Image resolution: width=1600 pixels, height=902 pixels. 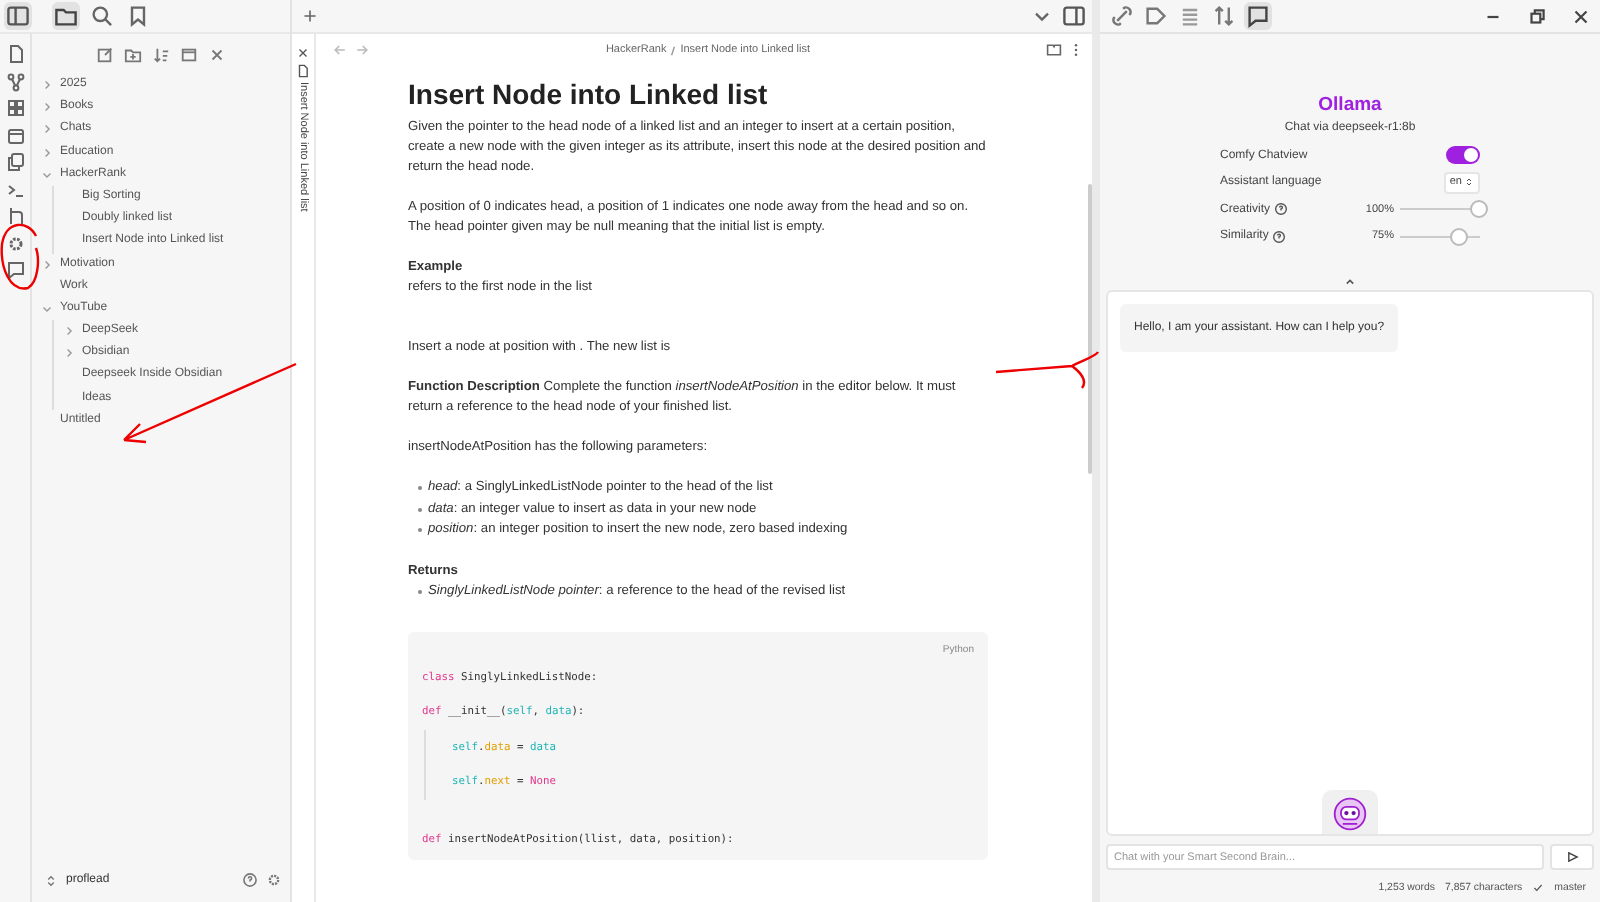 What do you see at coordinates (673, 50) in the screenshot?
I see `breadcrumb-separator` at bounding box center [673, 50].